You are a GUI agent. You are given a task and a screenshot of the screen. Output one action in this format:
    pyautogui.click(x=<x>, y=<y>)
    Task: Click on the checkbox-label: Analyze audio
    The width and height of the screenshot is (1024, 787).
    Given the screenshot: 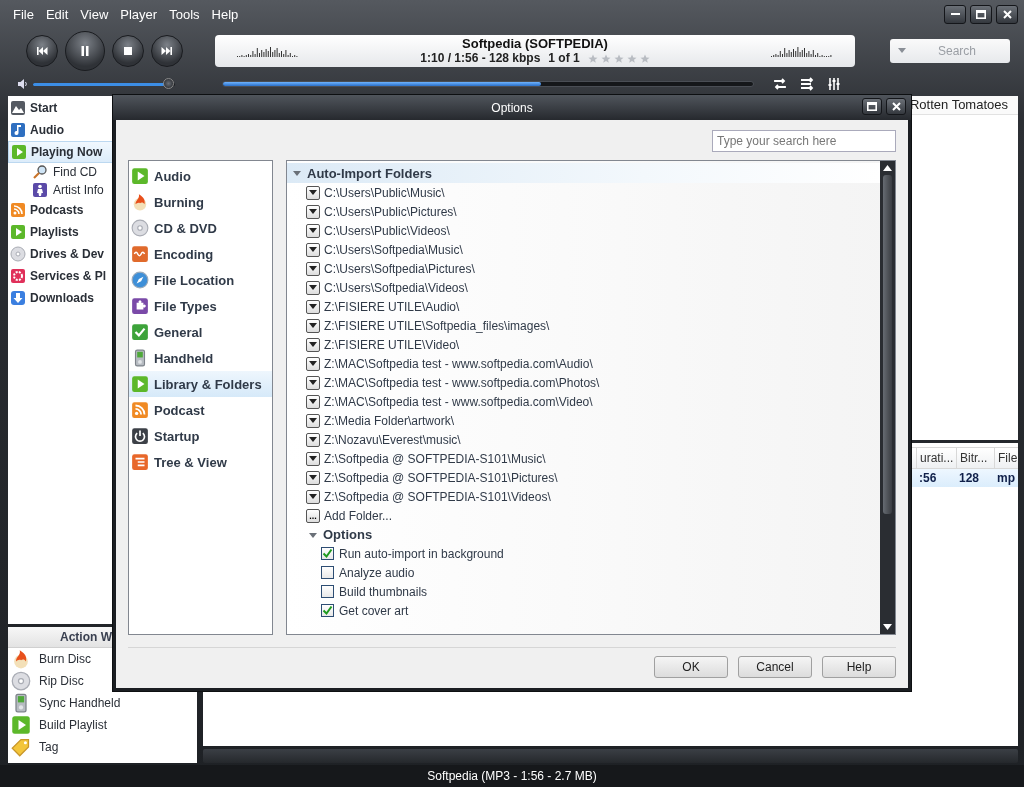 What is the action you would take?
    pyautogui.click(x=377, y=572)
    